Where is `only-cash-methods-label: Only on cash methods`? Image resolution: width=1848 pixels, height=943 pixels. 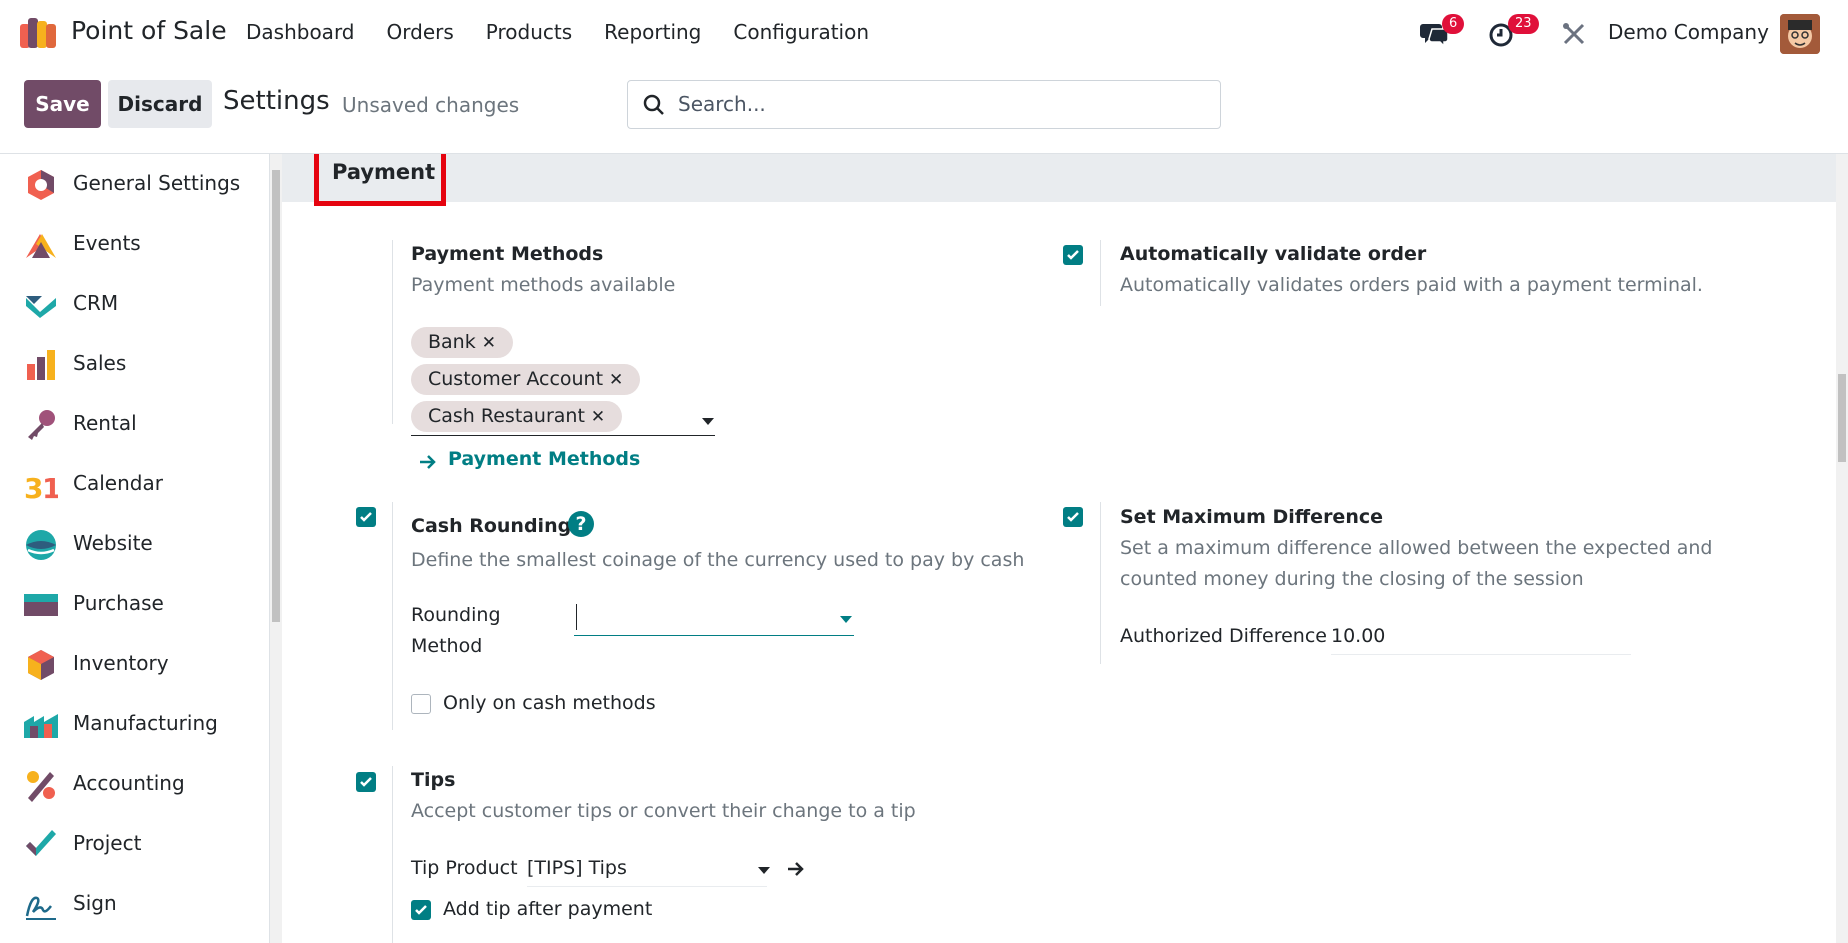 only-cash-methods-label: Only on cash methods is located at coordinates (549, 703).